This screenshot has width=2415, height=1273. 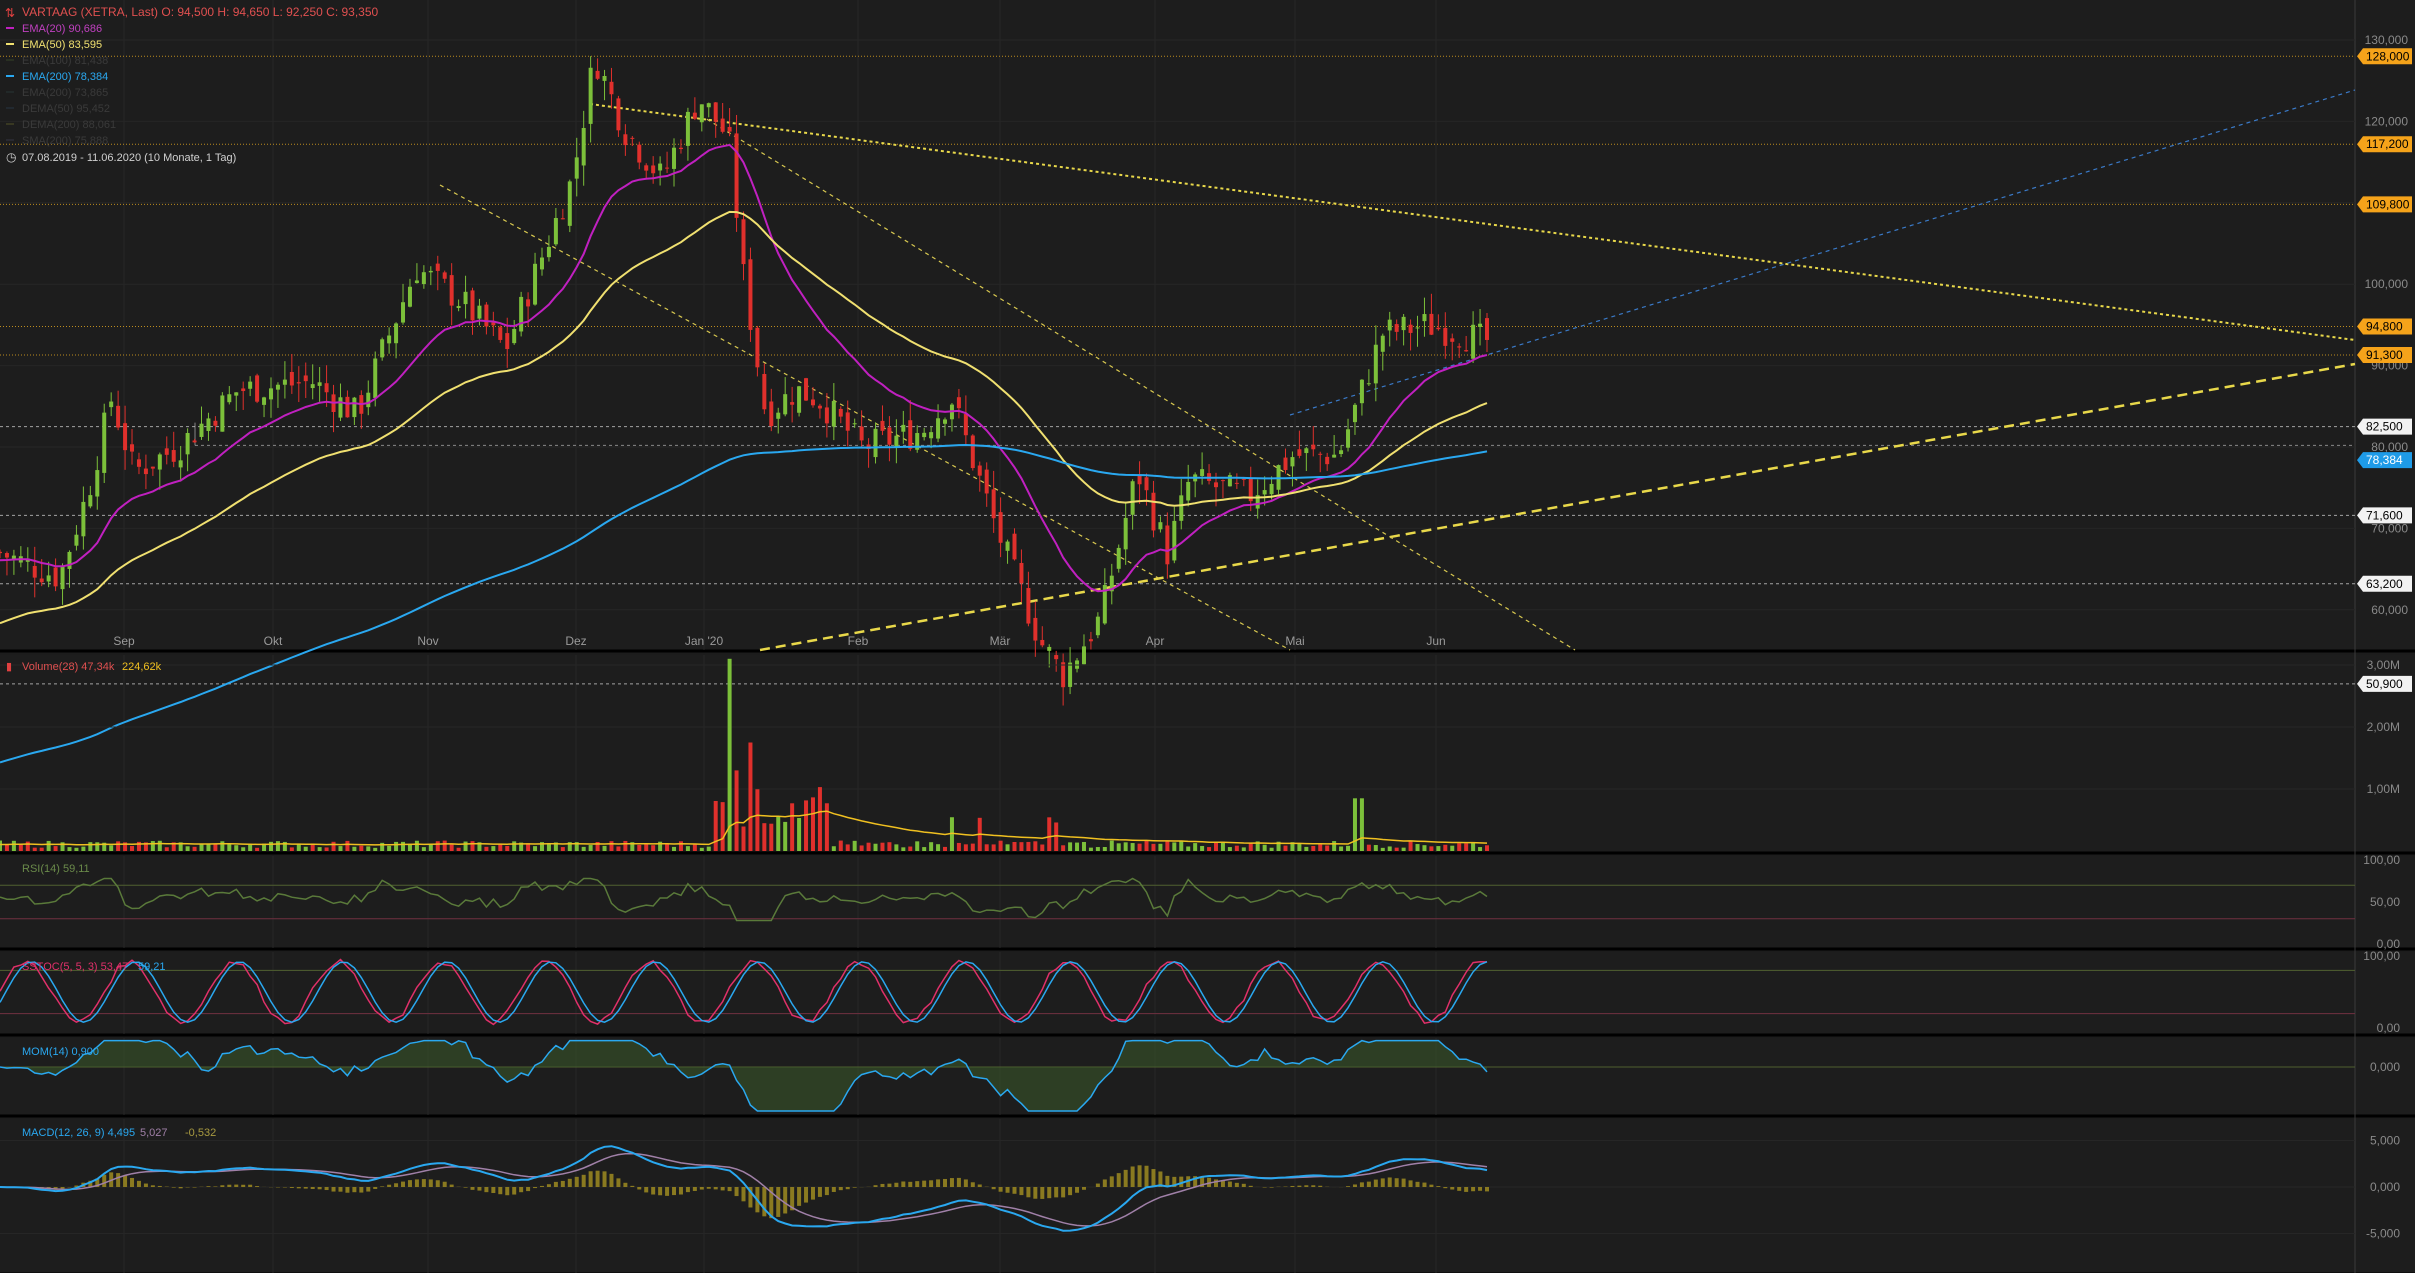 I want to click on x-tick-label: Jan '20, so click(x=704, y=641).